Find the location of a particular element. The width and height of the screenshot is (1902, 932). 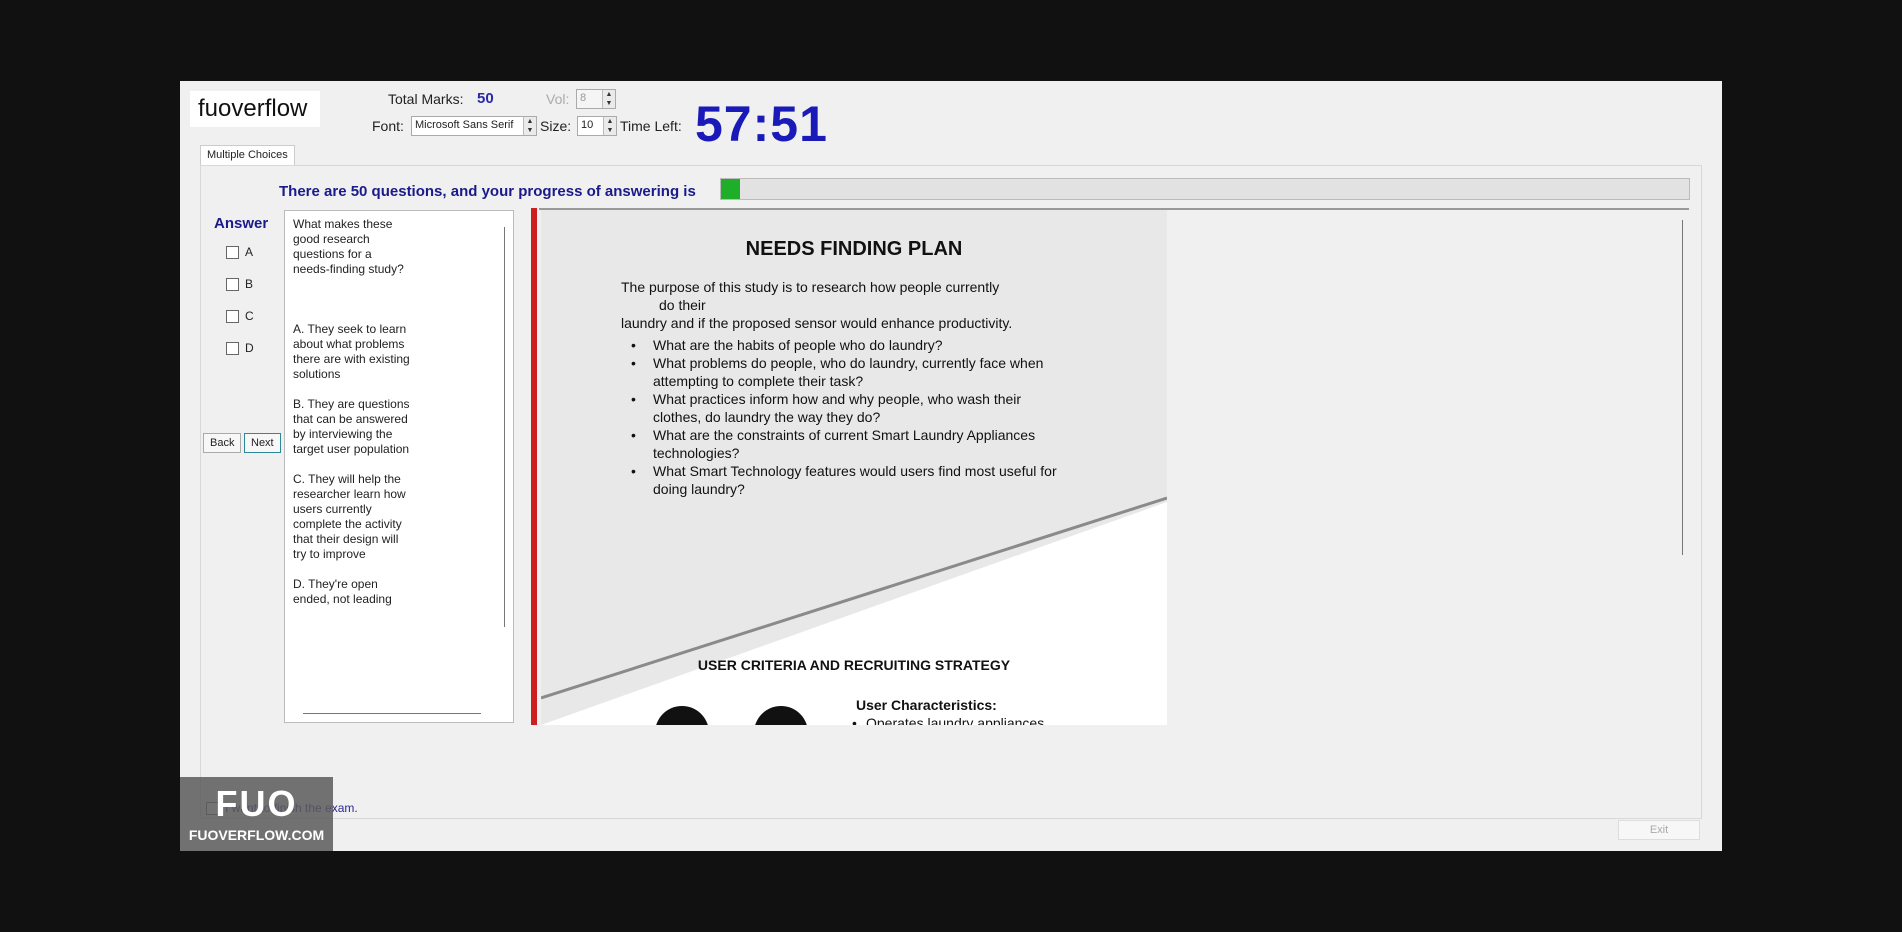

splitter-bar is located at coordinates (534, 466).